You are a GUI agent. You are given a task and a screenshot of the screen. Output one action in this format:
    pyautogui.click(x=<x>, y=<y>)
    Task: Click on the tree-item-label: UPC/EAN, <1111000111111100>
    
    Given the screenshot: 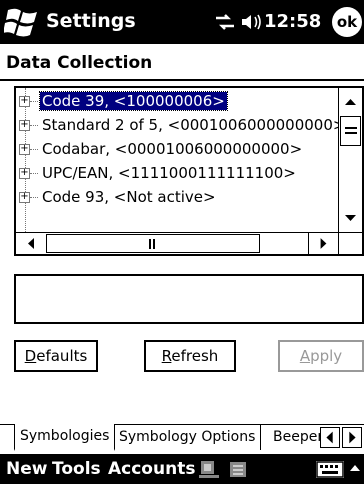 What is the action you would take?
    pyautogui.click(x=169, y=173)
    